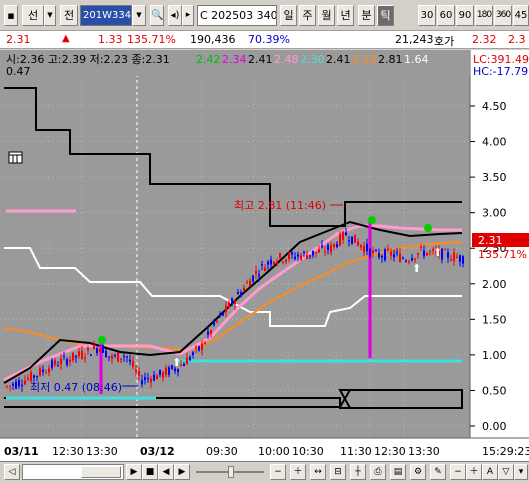 This screenshot has width=529, height=483. Describe the element at coordinates (231, 472) in the screenshot. I see `zoom-slider-handle` at that location.